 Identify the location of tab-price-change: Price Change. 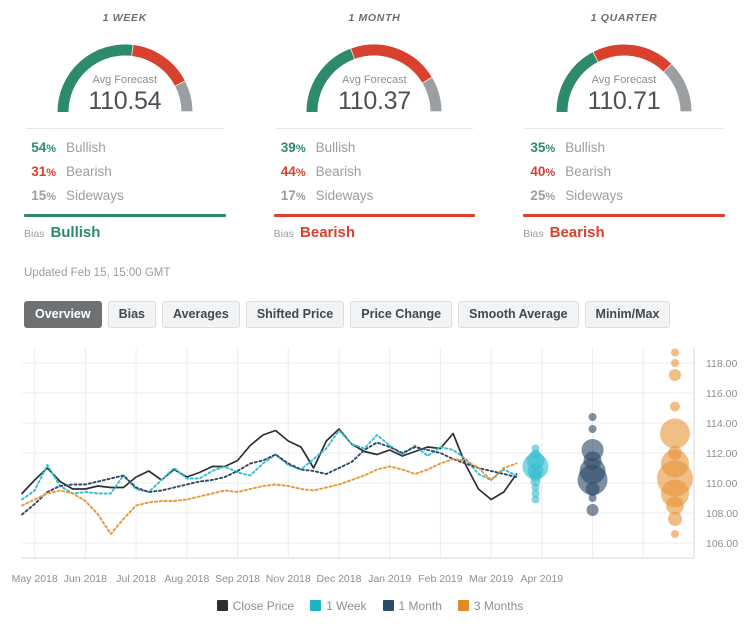
(401, 314).